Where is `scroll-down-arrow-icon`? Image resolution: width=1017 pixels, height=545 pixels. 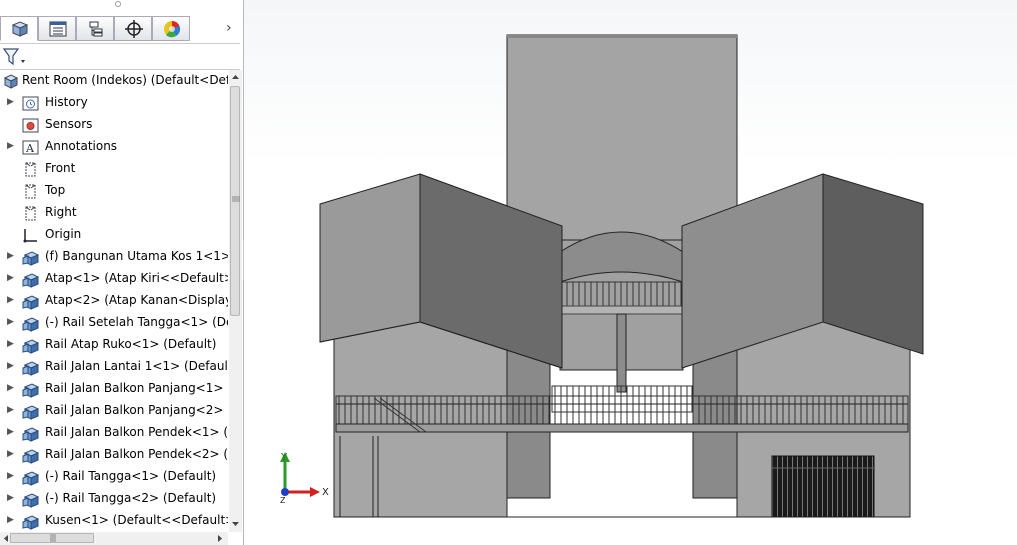 scroll-down-arrow-icon is located at coordinates (235, 524).